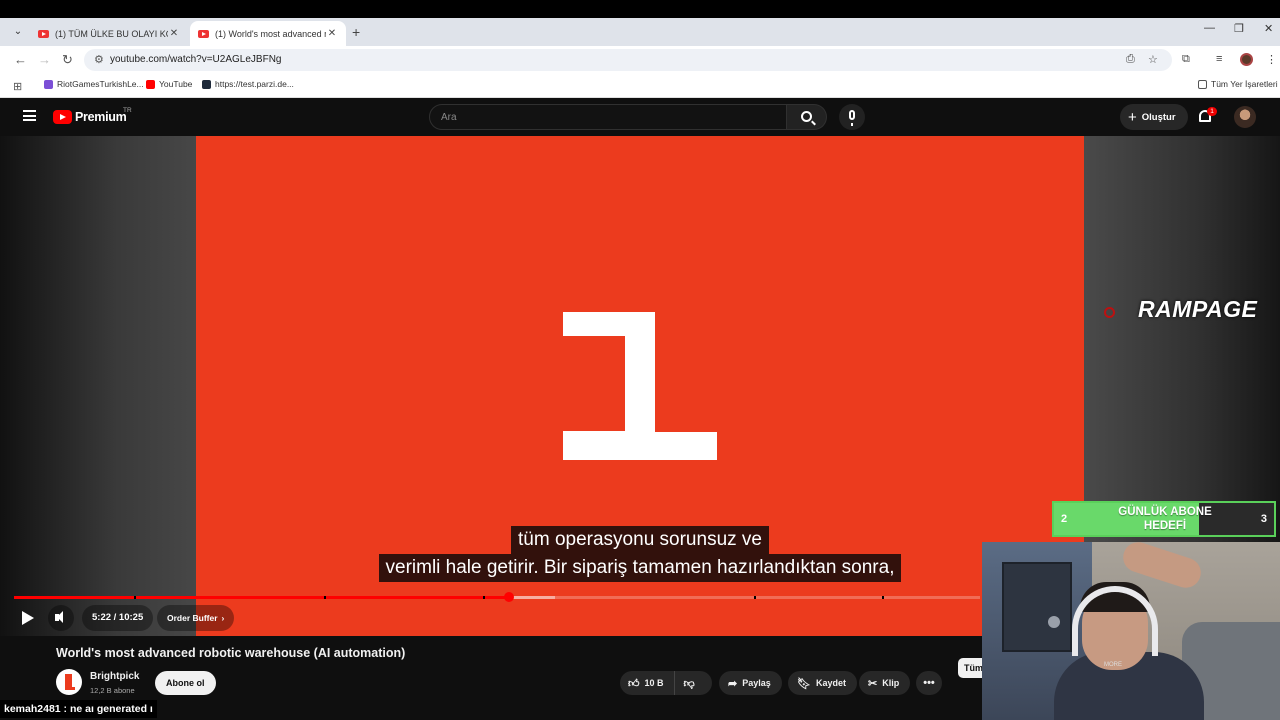  What do you see at coordinates (29, 115) in the screenshot?
I see `hamburger-menu-icon` at bounding box center [29, 115].